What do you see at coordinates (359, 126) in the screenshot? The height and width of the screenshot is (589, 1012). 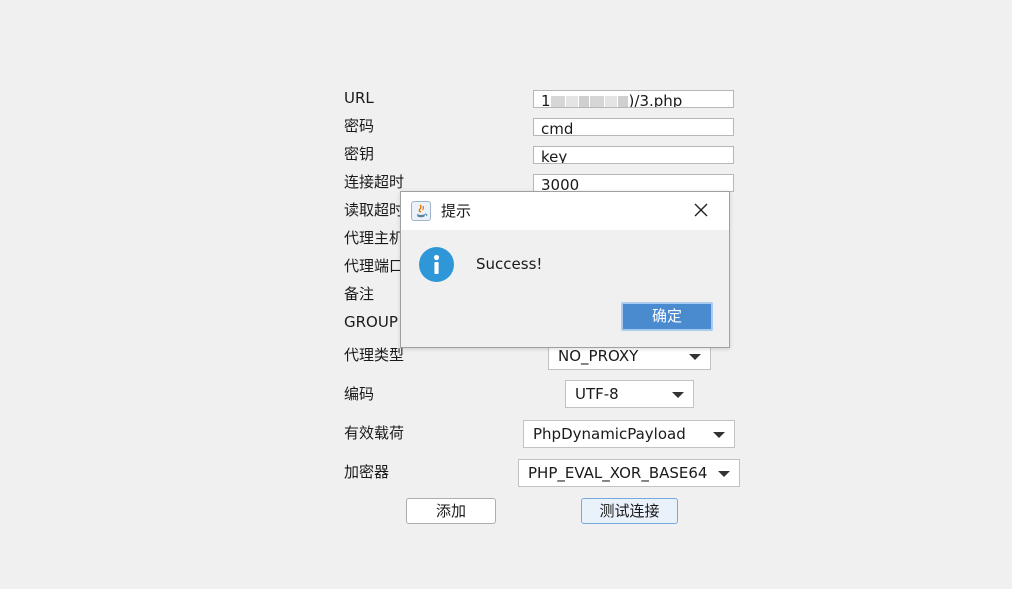 I see `password-label: 密码` at bounding box center [359, 126].